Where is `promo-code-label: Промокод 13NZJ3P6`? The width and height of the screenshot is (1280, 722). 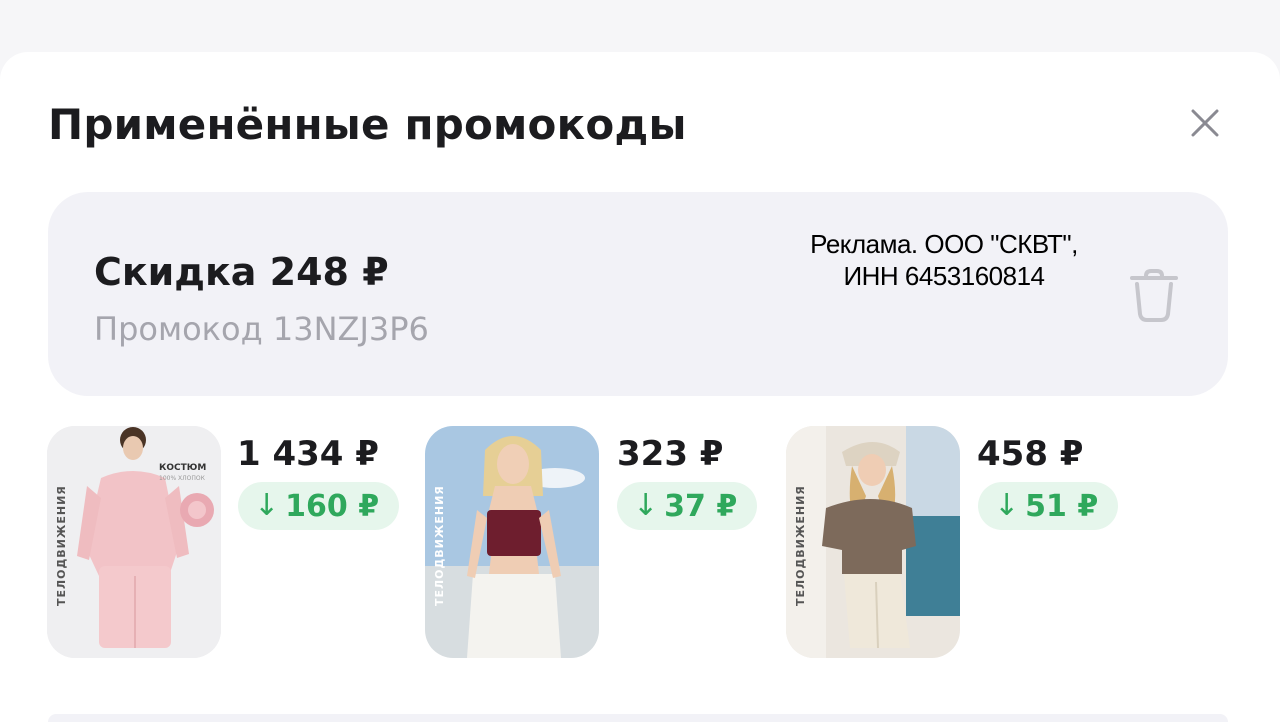
promo-code-label: Промокод 13NZJ3P6 is located at coordinates (261, 329).